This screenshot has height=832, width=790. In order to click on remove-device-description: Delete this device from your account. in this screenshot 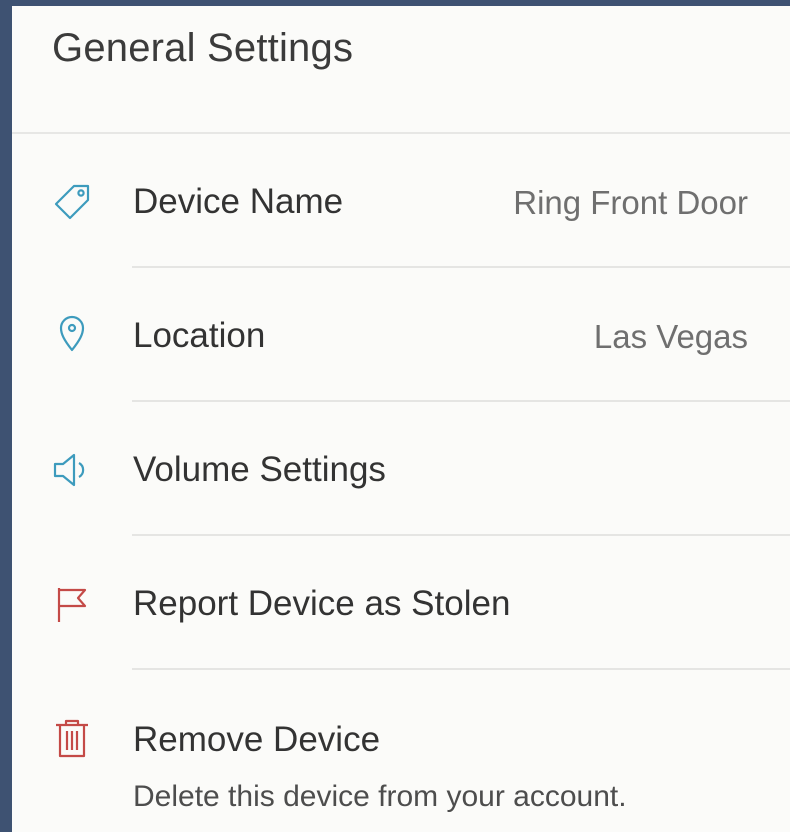, I will do `click(380, 796)`.